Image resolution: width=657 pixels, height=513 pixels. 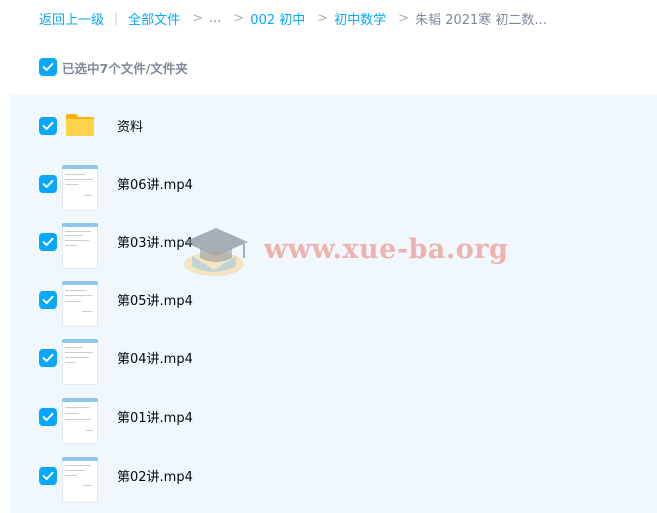 What do you see at coordinates (125, 68) in the screenshot?
I see `selection-count-label: 已选中7个文件/文件夹` at bounding box center [125, 68].